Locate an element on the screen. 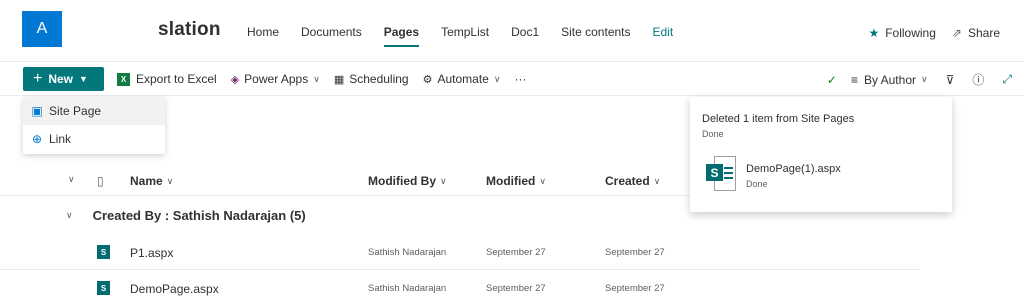 The height and width of the screenshot is (299, 1024). new-dropdown-menu: ▣ Site Page ⊕ Link is located at coordinates (94, 125).